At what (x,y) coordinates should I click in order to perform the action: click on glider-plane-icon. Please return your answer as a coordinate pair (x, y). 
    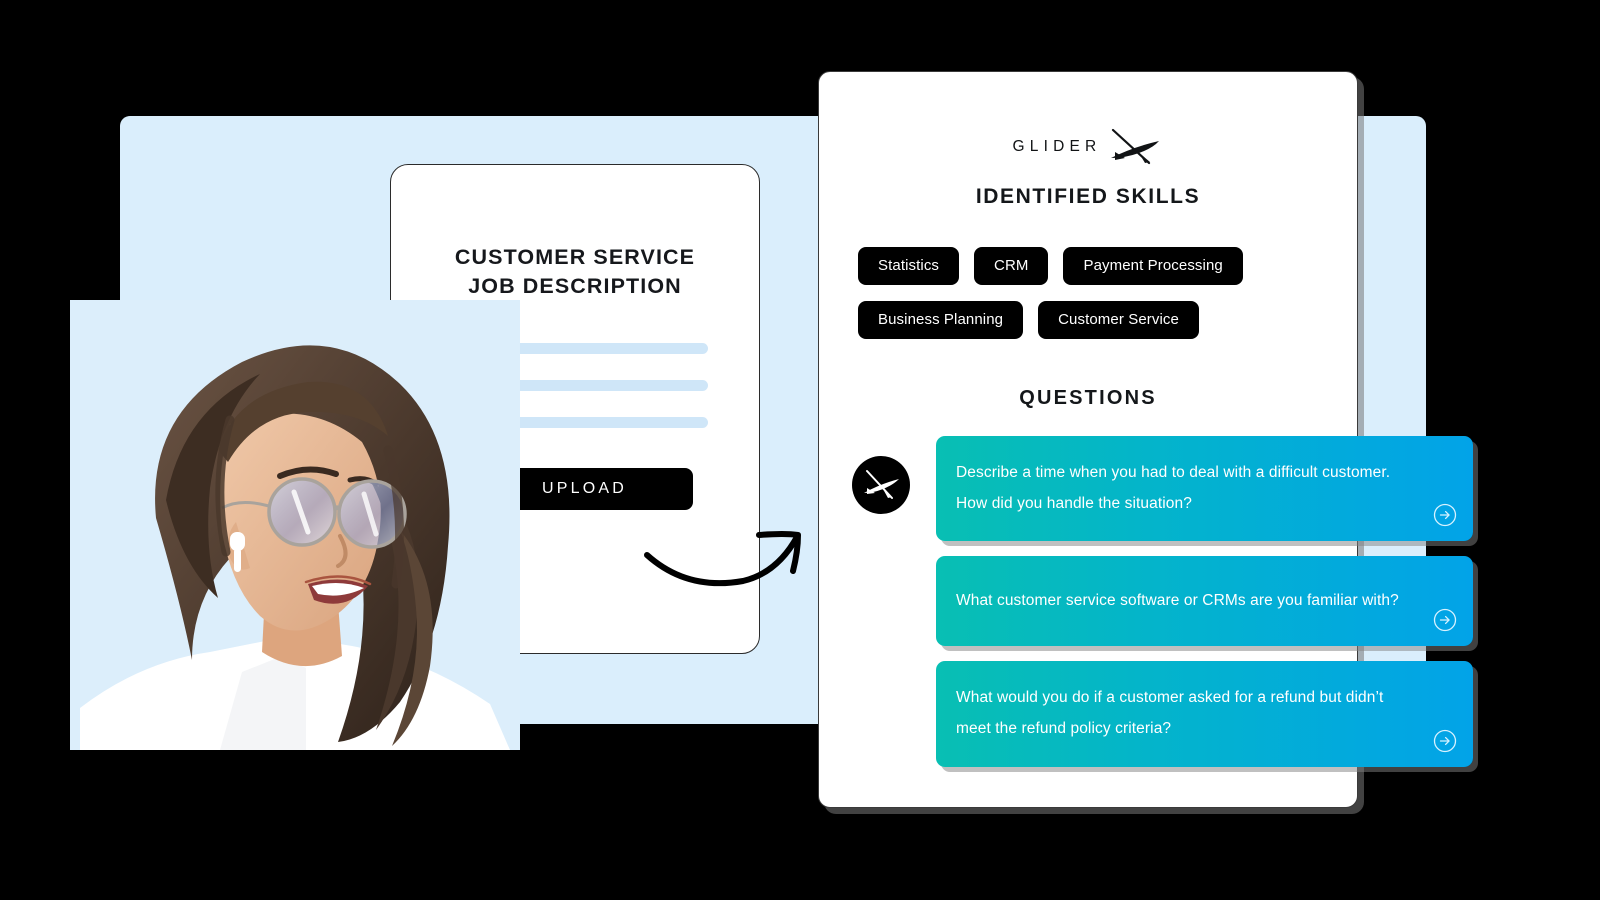
    Looking at the image, I should click on (1136, 147).